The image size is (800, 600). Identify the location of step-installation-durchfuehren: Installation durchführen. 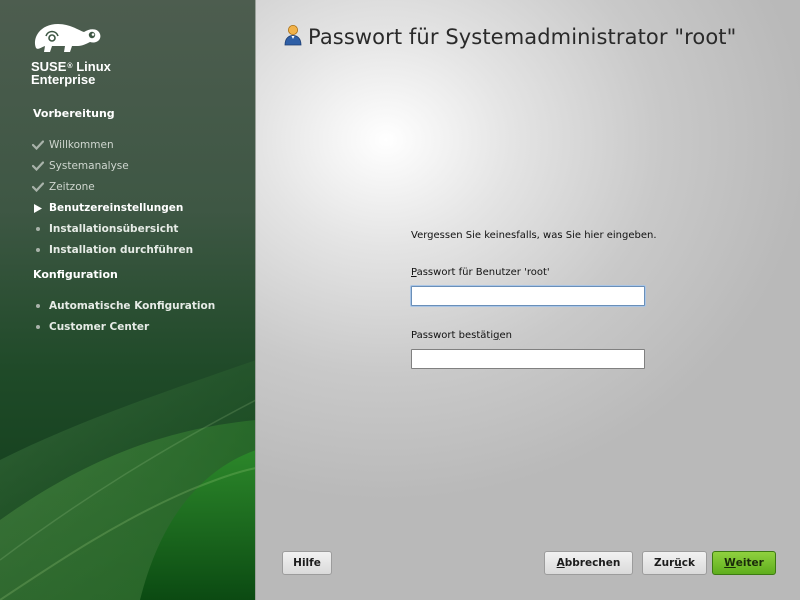
(111, 250).